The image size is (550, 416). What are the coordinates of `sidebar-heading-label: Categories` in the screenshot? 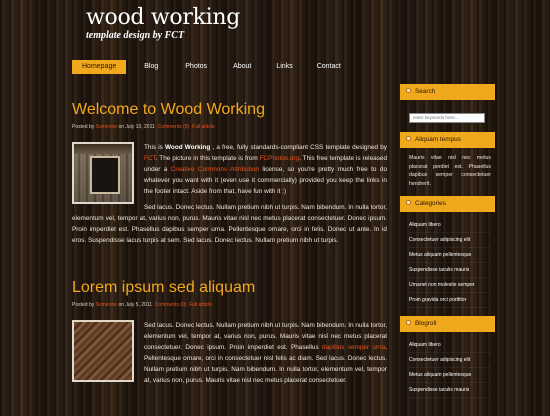 It's located at (430, 203).